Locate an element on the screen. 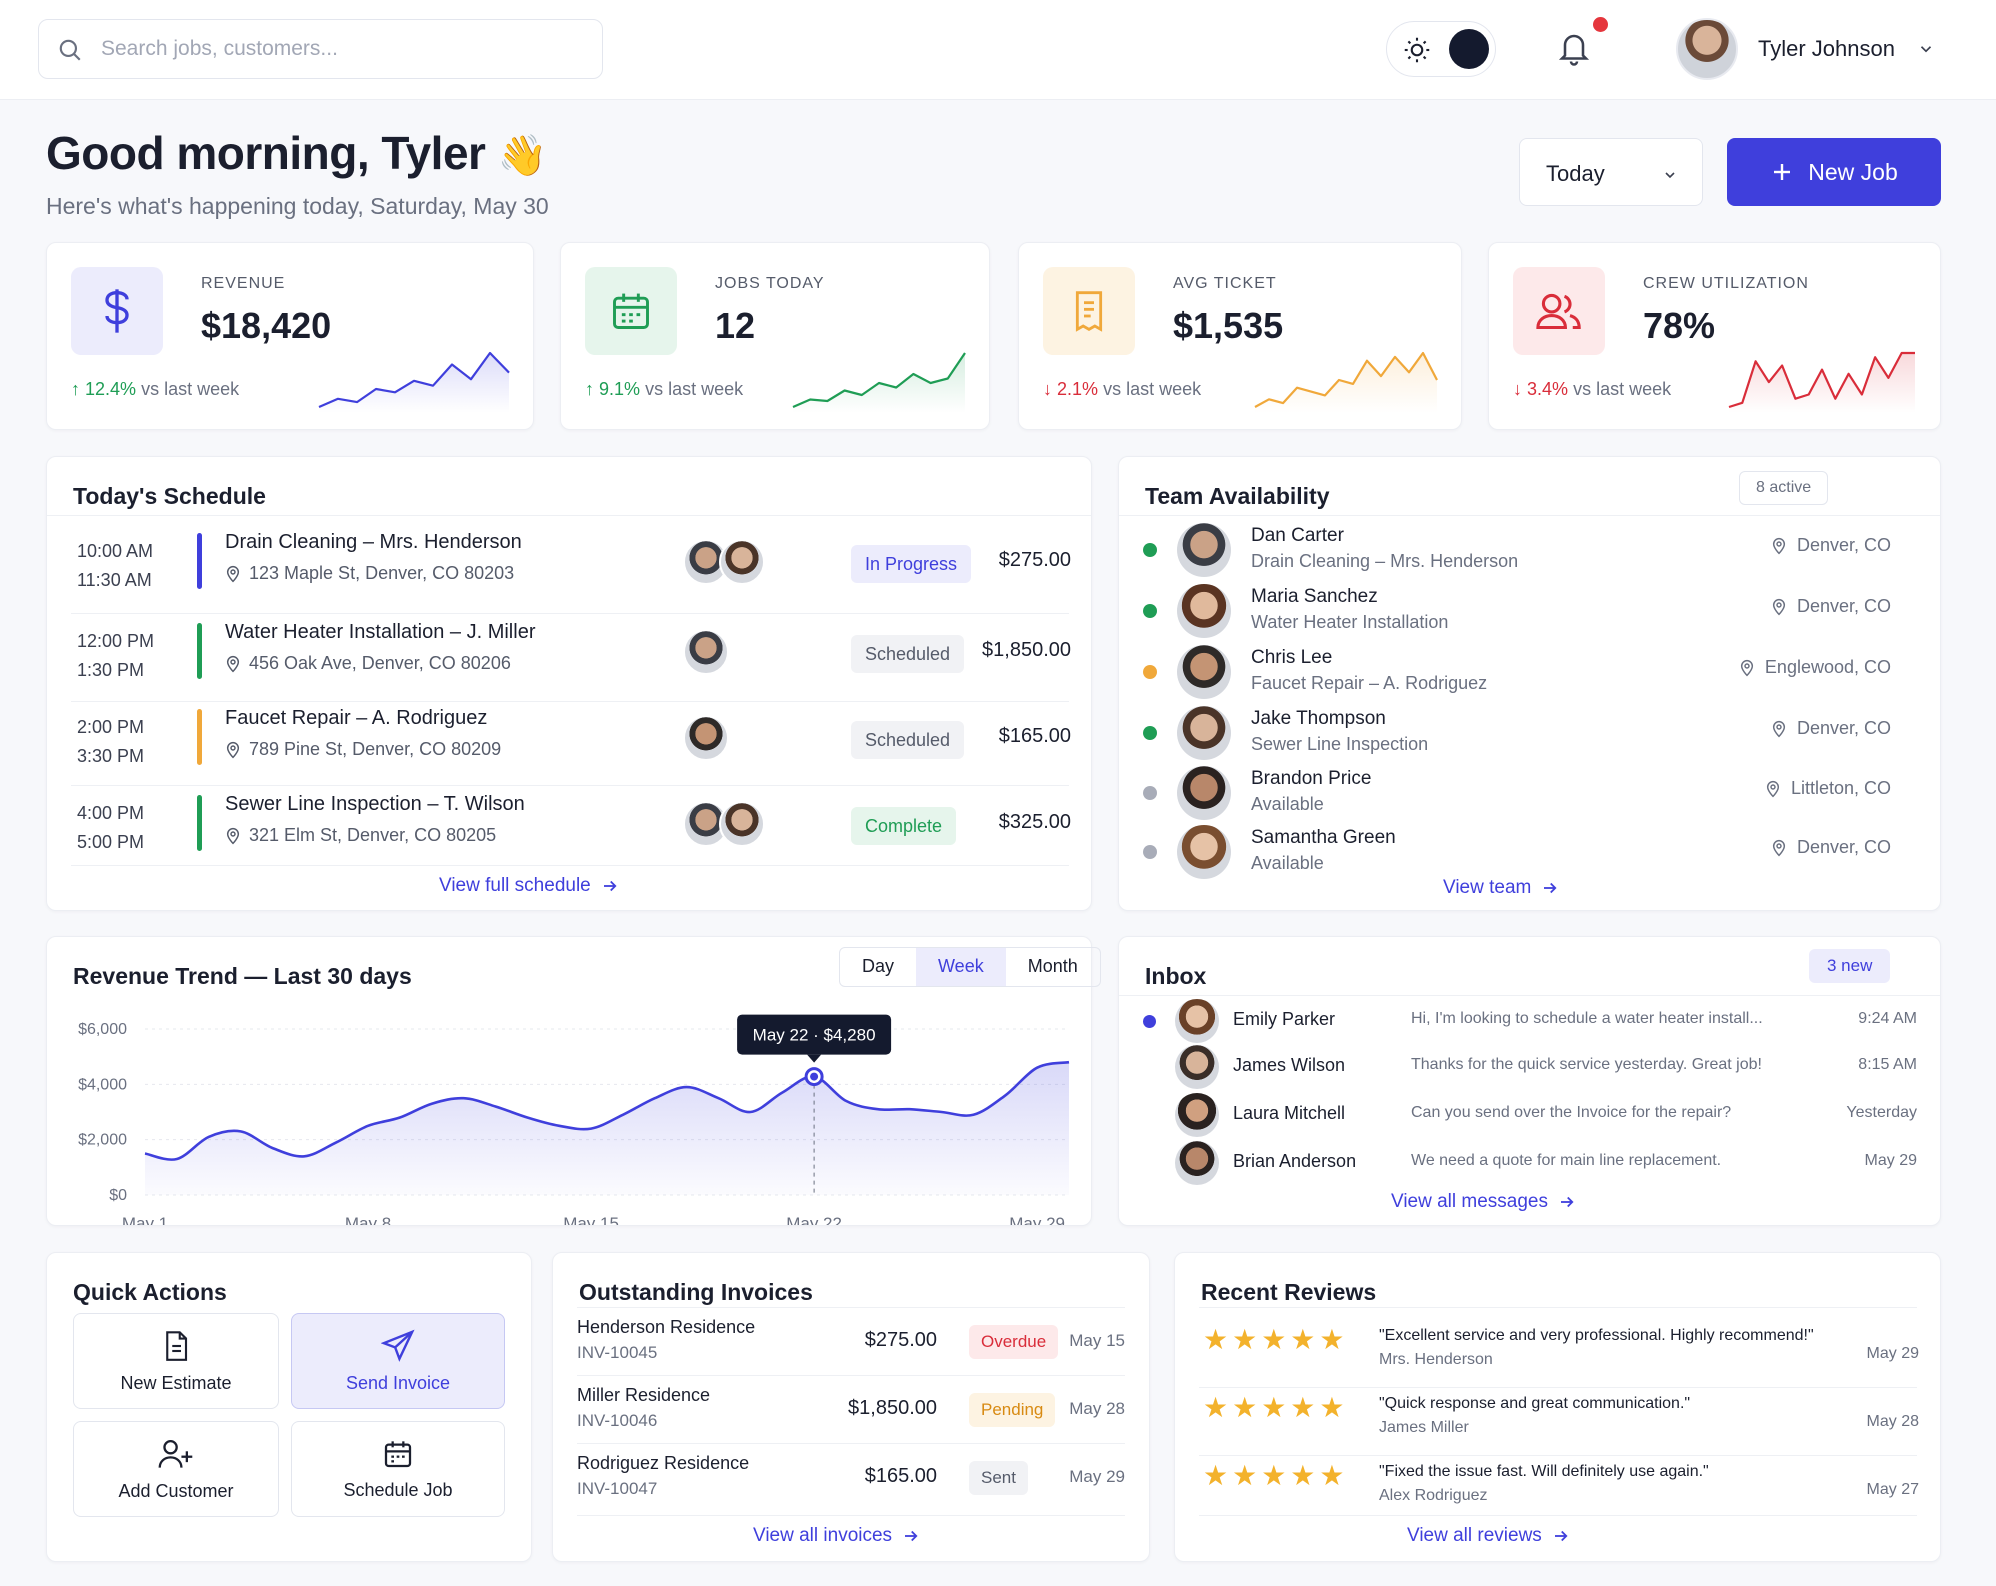 This screenshot has height=1586, width=1996. send-invoice-button: Send Invoice is located at coordinates (398, 1361).